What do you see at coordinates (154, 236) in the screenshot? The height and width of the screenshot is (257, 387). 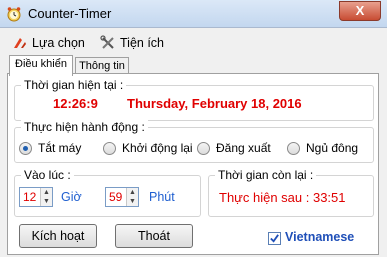 I see `exit-button: Thoát` at bounding box center [154, 236].